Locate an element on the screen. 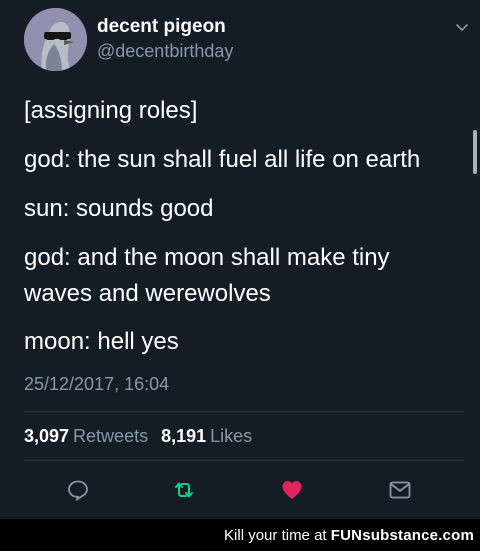 This screenshot has height=551, width=480. likes-label: Likes is located at coordinates (231, 436).